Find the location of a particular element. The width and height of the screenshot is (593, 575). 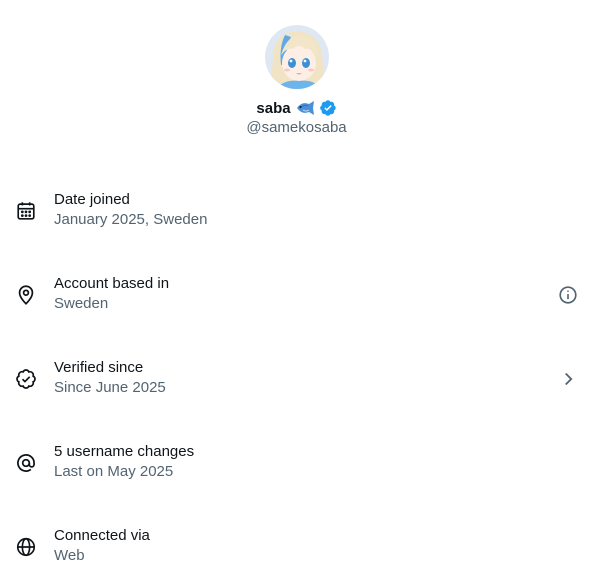

row-subtitle: Last on May 2025 is located at coordinates (114, 471).